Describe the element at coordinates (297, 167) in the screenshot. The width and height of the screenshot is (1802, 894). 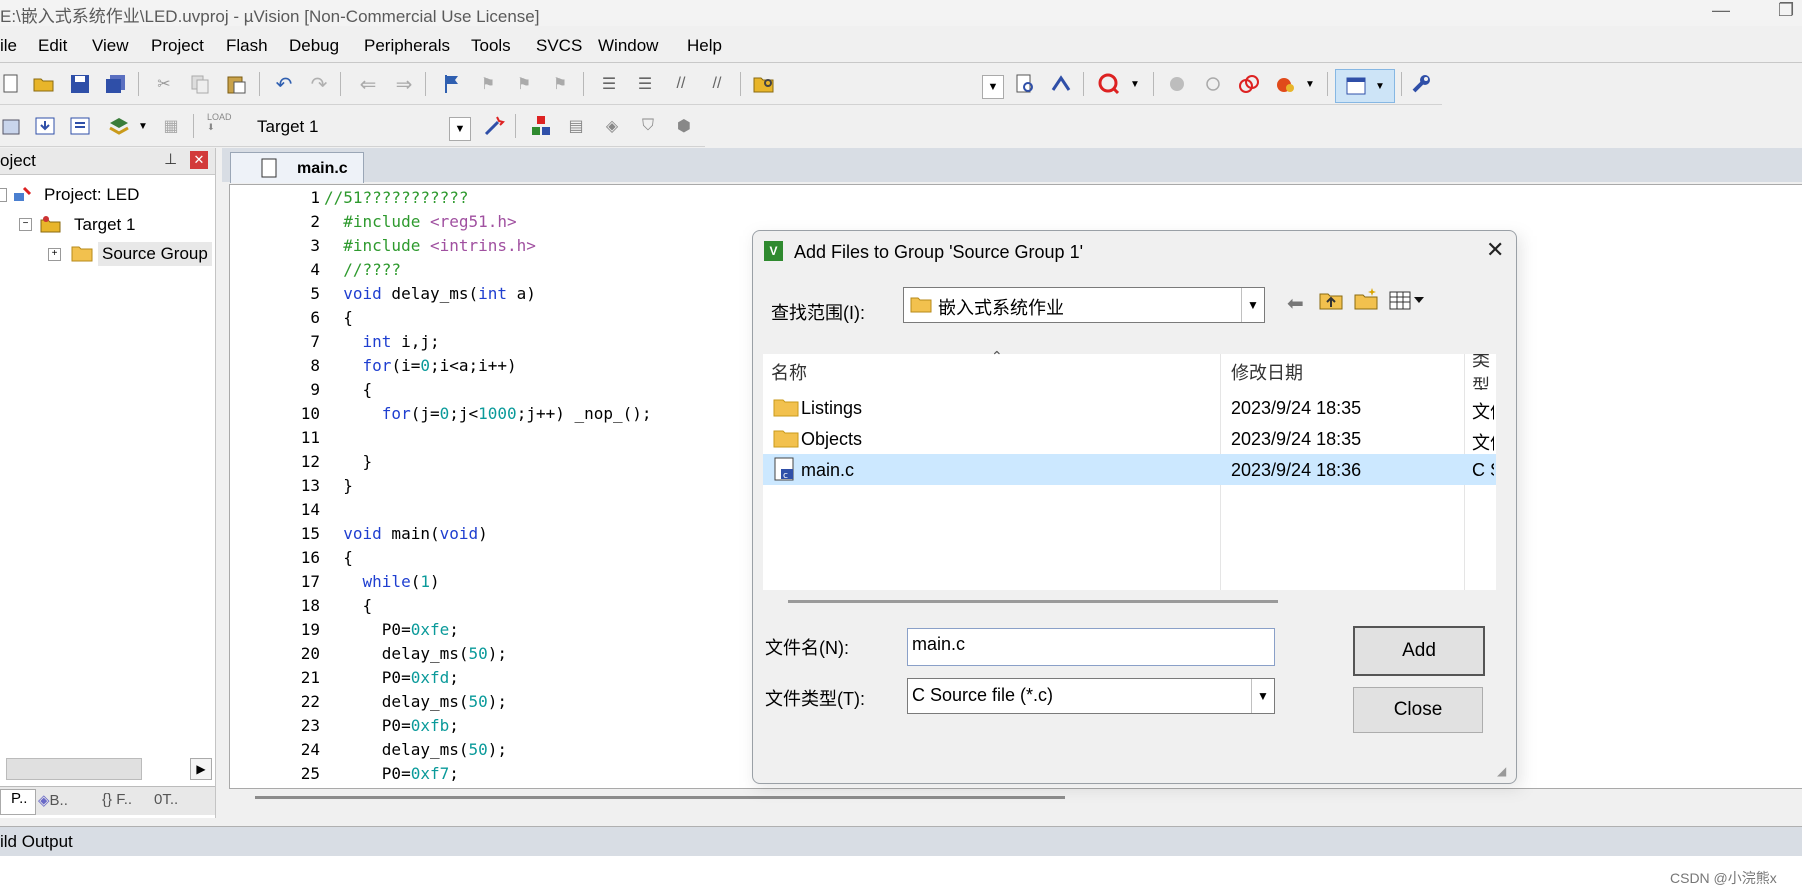
I see `tab-main-c: main.c` at that location.